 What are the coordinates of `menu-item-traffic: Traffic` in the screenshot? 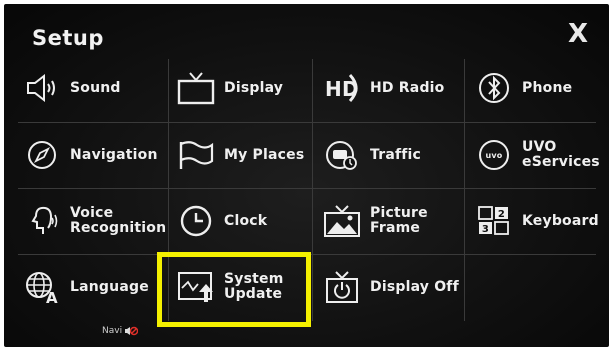 It's located at (371, 155).